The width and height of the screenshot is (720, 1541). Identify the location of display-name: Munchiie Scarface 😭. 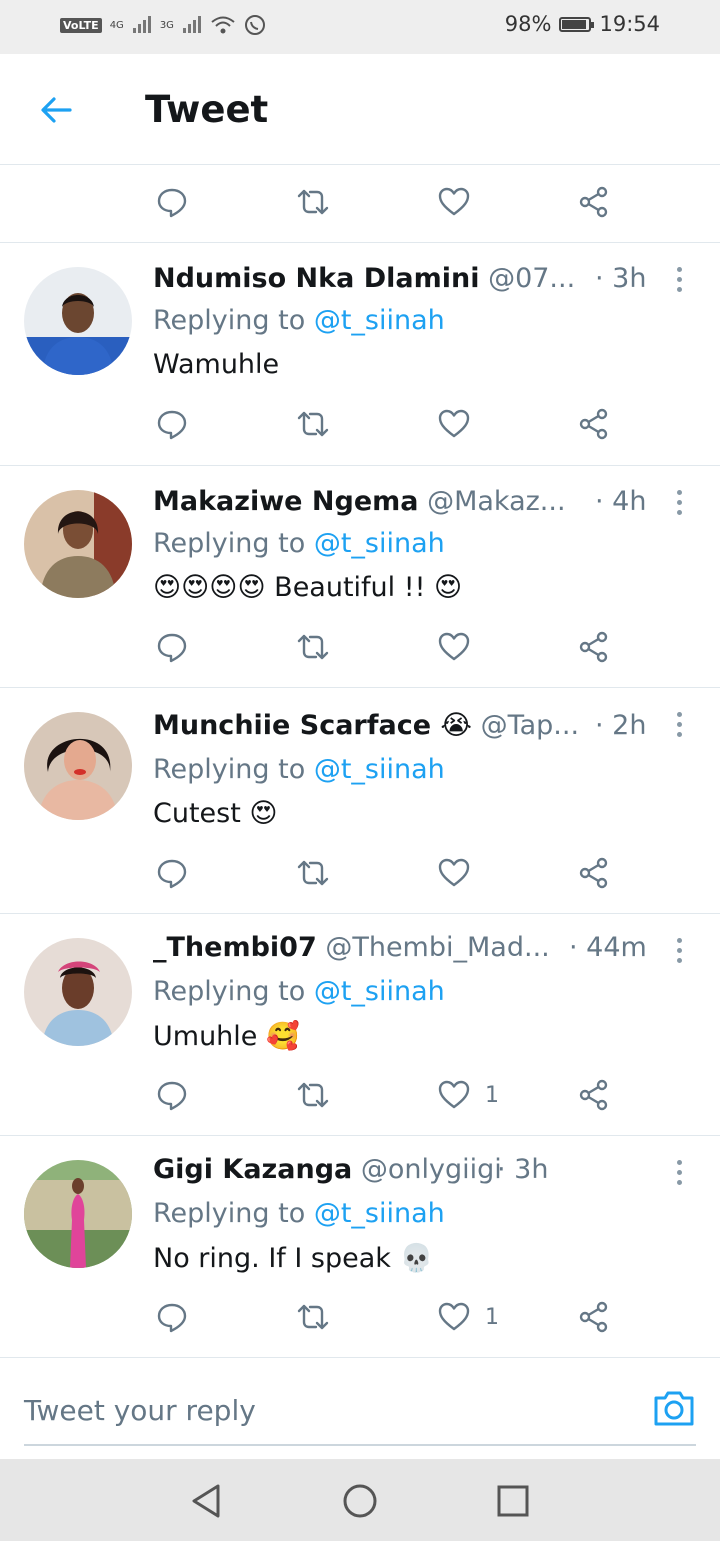
(312, 725).